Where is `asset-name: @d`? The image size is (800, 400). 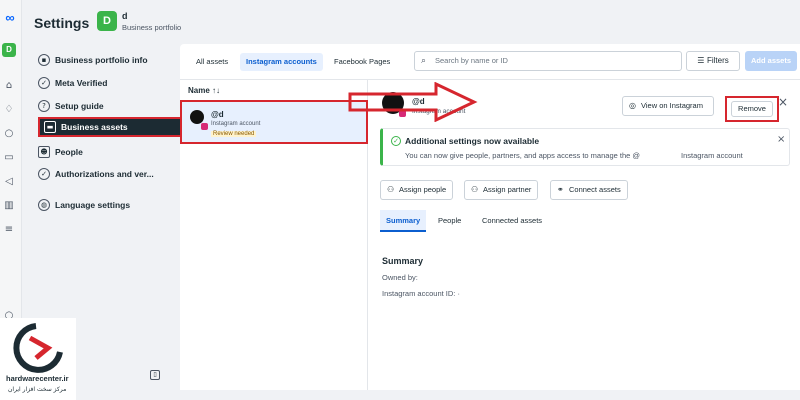
asset-name: @d is located at coordinates (217, 114).